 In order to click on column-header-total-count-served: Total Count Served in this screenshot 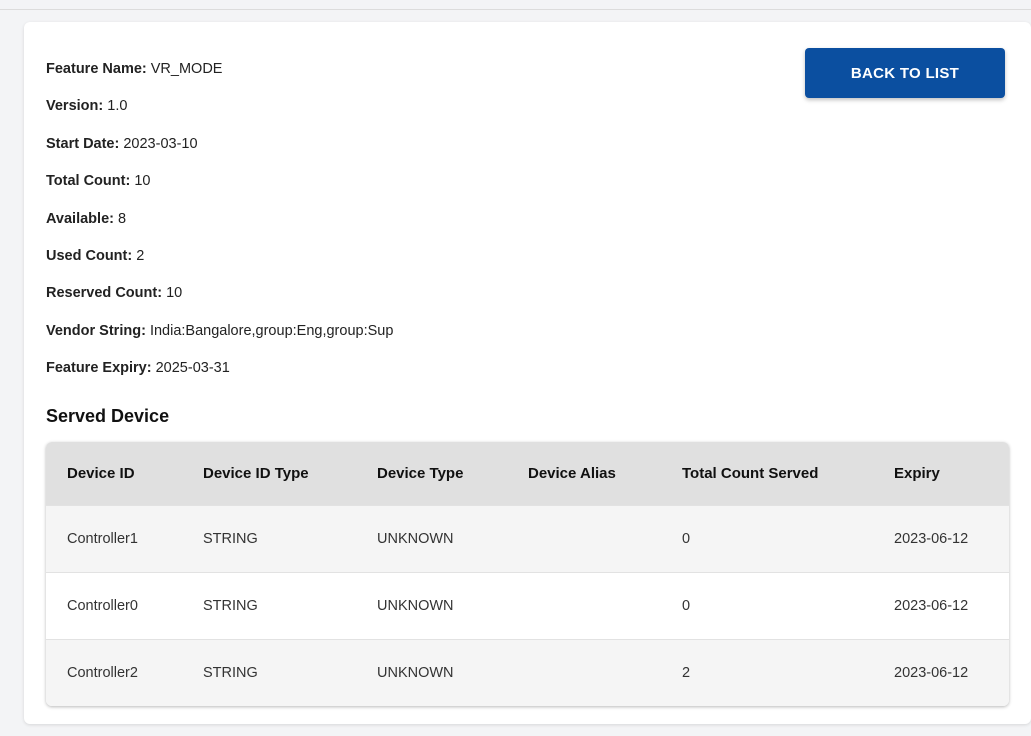, I will do `click(767, 474)`.